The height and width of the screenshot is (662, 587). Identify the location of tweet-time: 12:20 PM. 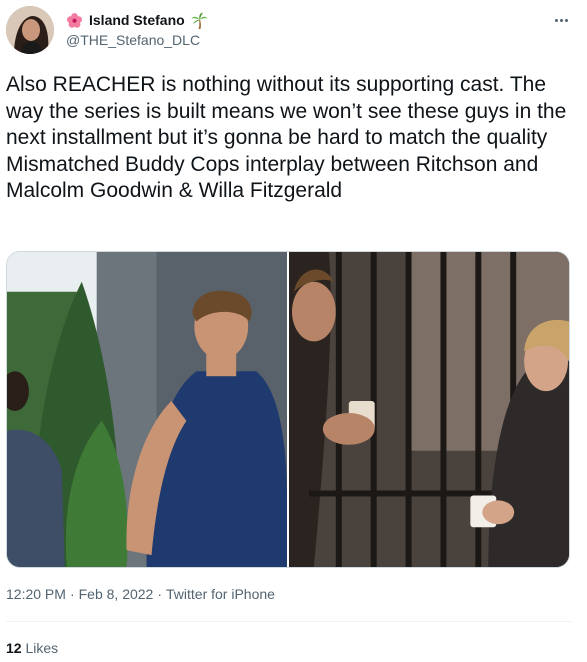
(36, 594).